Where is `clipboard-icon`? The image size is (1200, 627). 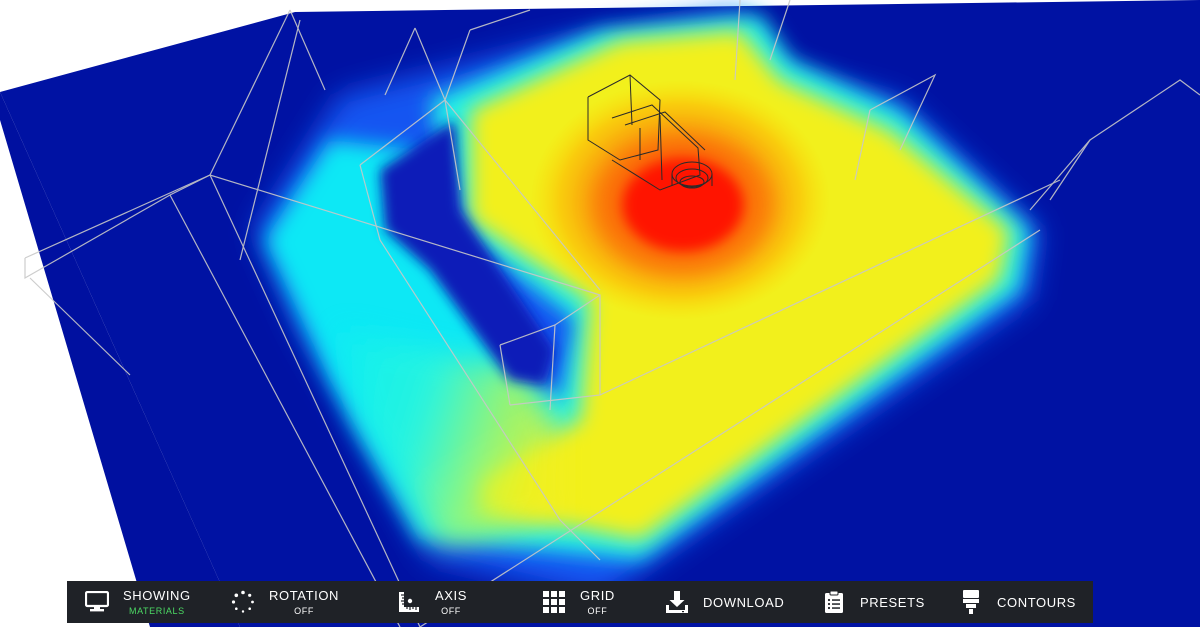
clipboard-icon is located at coordinates (834, 602).